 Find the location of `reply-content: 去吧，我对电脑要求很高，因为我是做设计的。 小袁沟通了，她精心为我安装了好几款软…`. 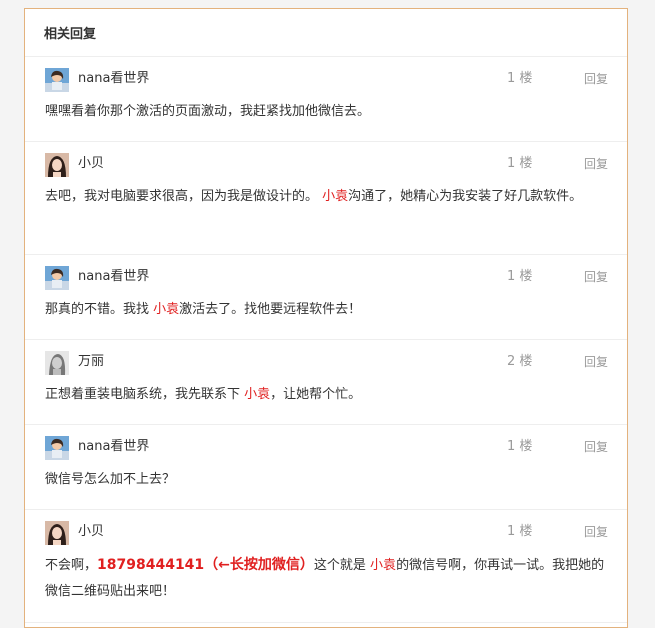

reply-content: 去吧，我对电脑要求很高，因为我是做设计的。 小袁沟通了，她精心为我安装了好几款软… is located at coordinates (326, 219).